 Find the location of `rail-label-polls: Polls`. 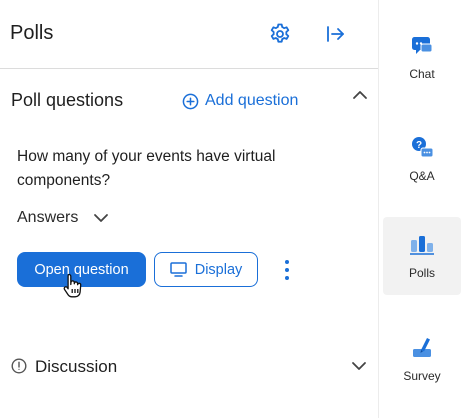

rail-label-polls: Polls is located at coordinates (421, 273).